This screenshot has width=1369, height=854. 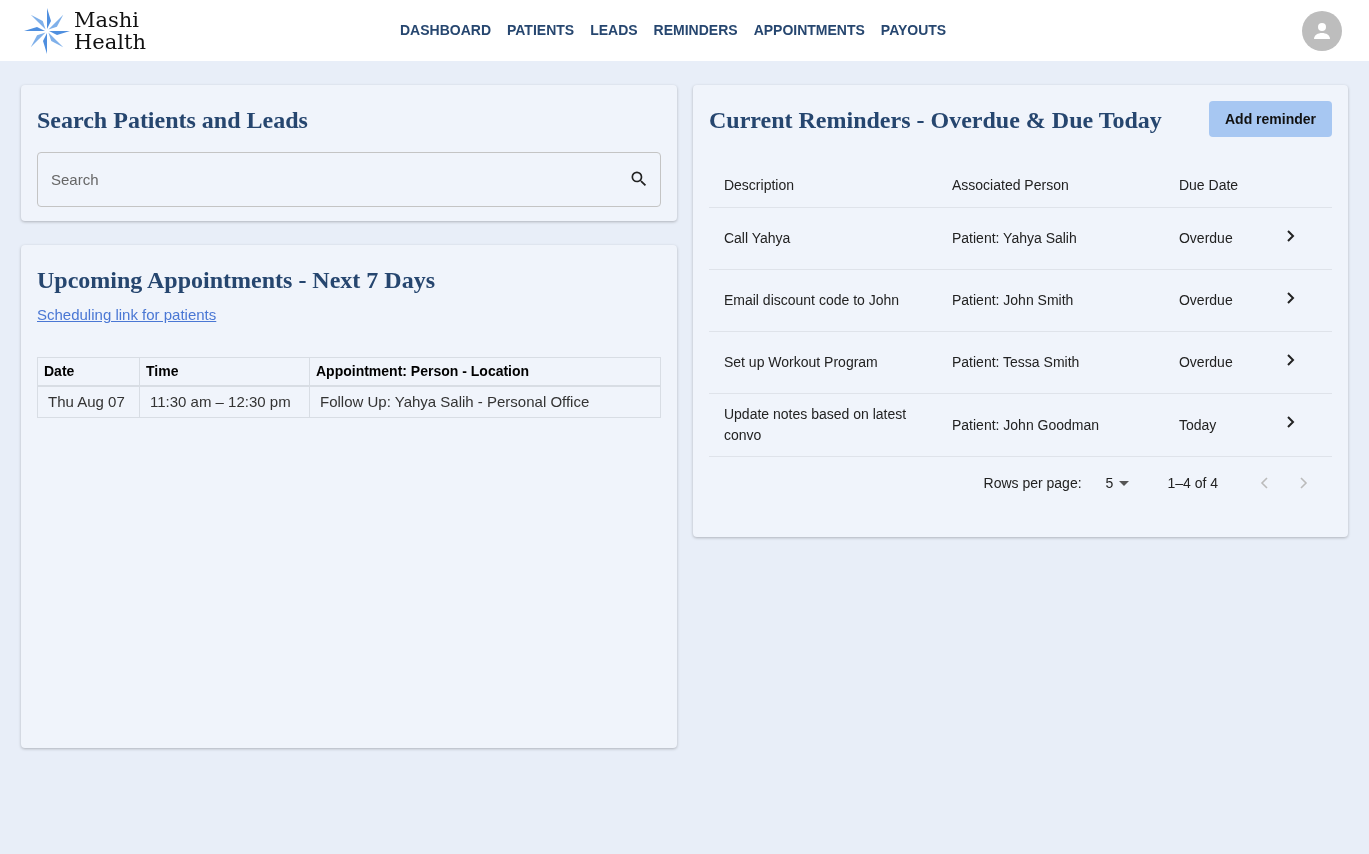 I want to click on reminder-row: Email discount code to John Patient: John Smith Overdue, so click(x=1020, y=301).